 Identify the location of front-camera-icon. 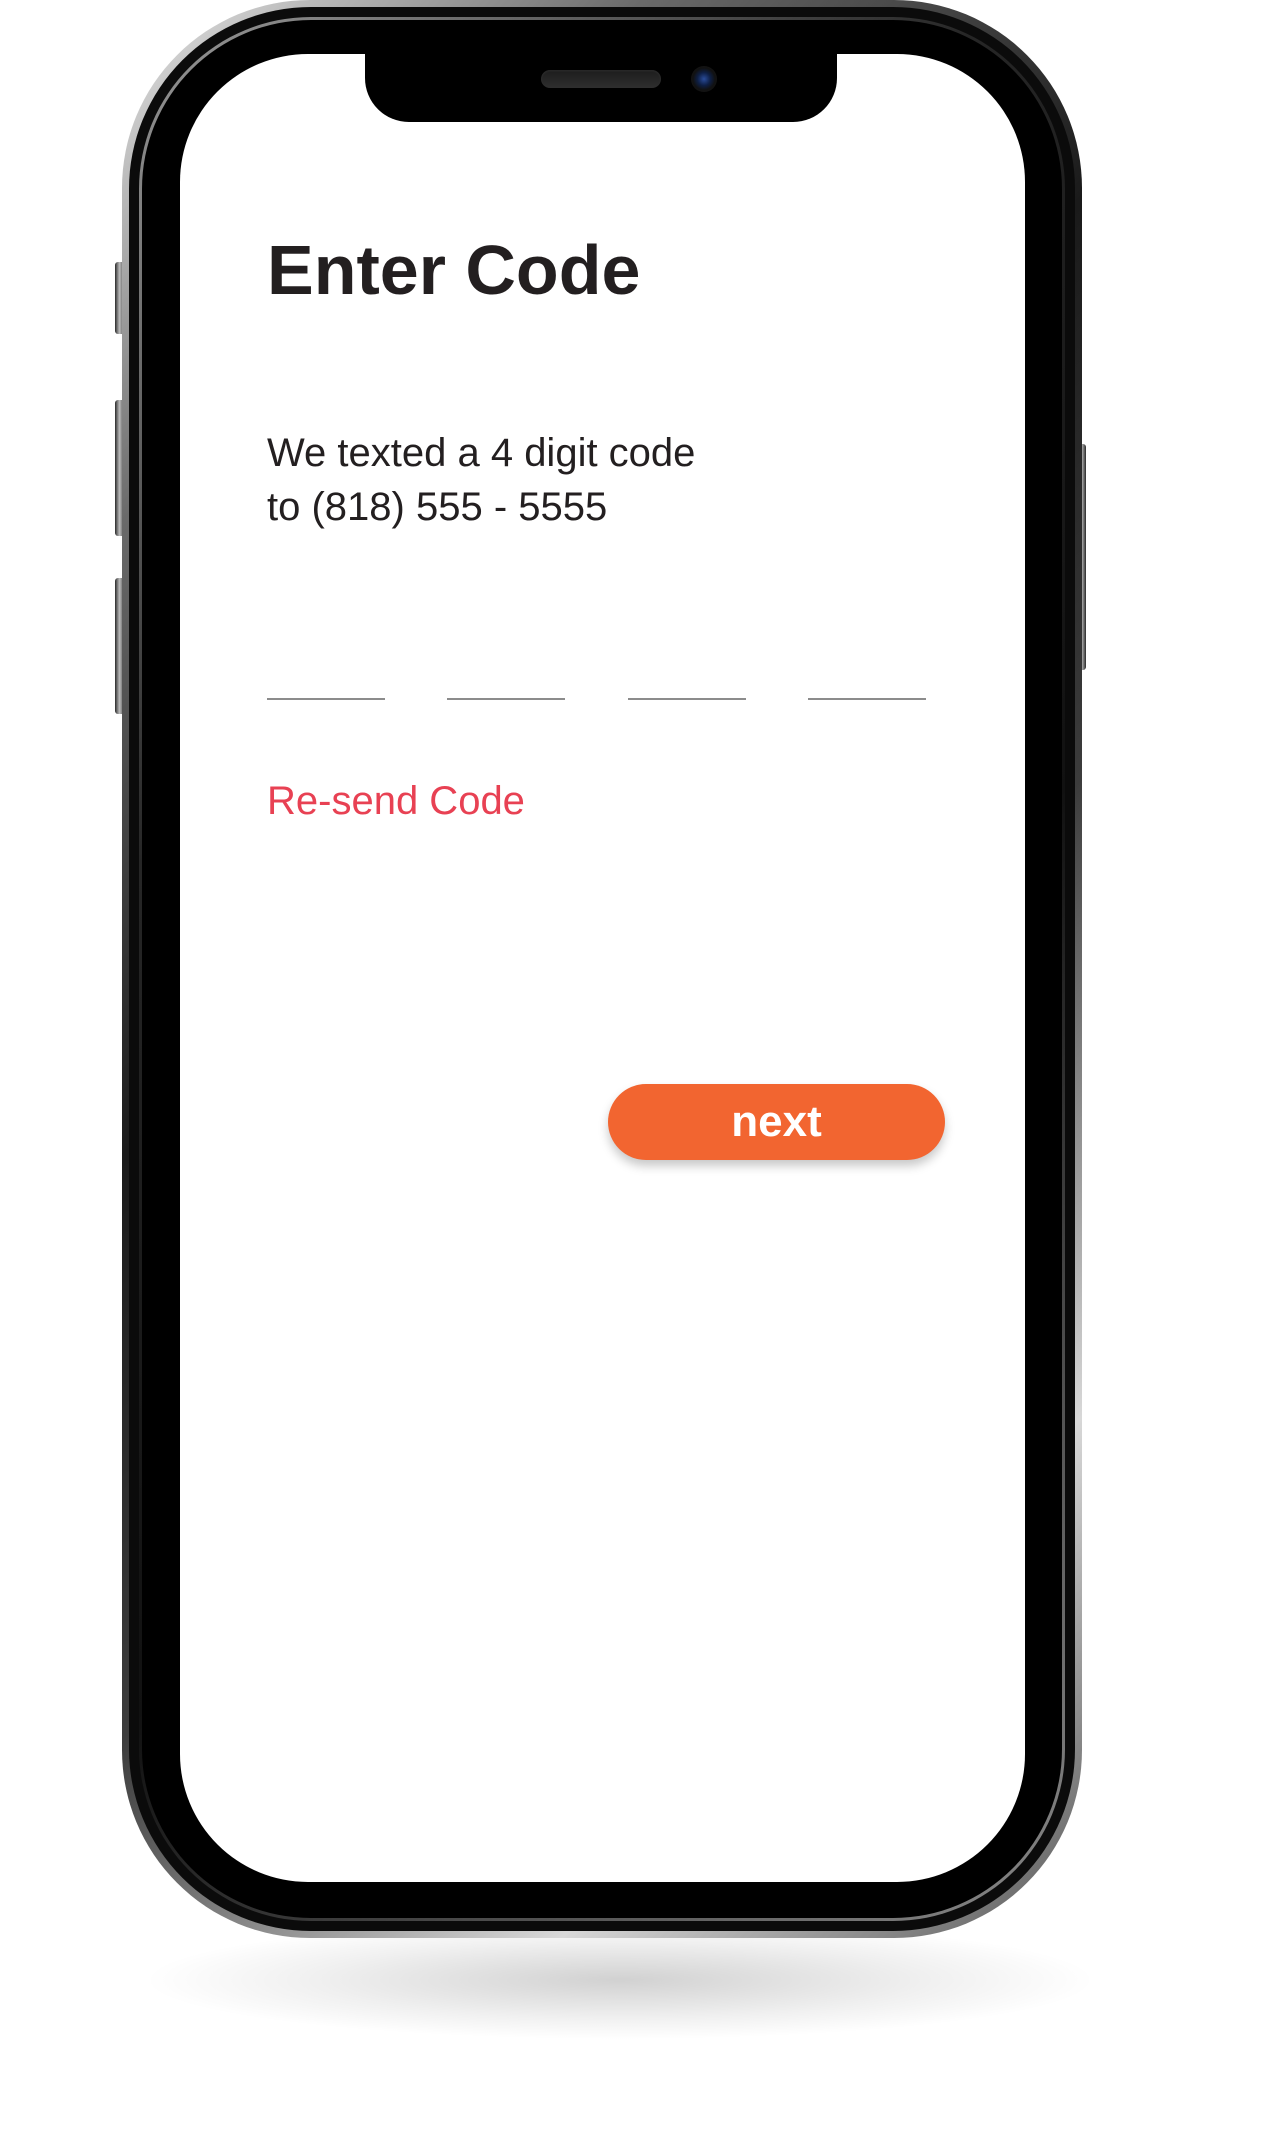
(704, 79).